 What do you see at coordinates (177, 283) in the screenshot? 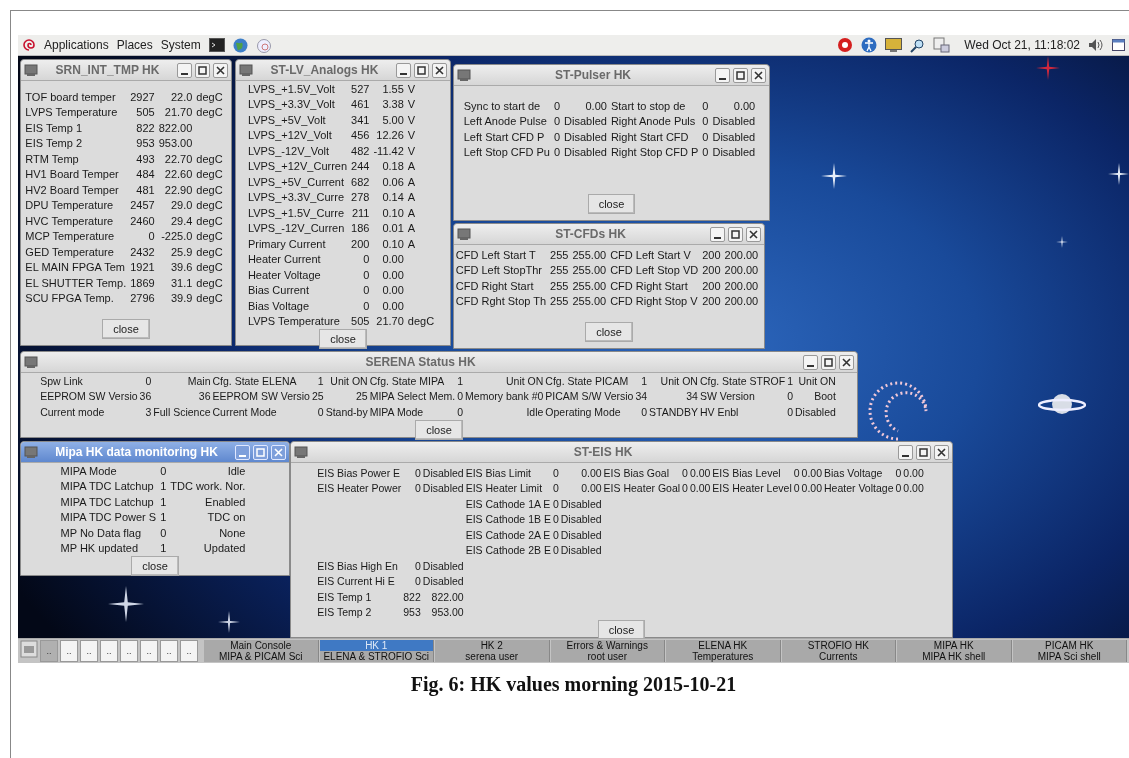
I see `converted-value: 31.1` at bounding box center [177, 283].